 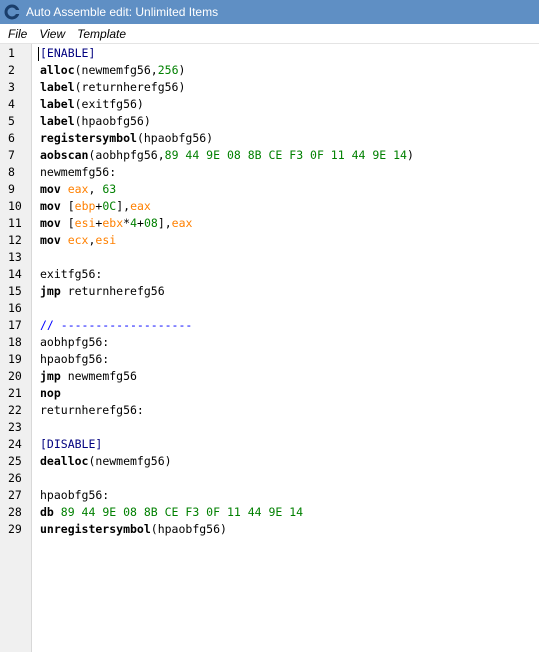 I want to click on code-line: [ENABLE], so click(x=282, y=53).